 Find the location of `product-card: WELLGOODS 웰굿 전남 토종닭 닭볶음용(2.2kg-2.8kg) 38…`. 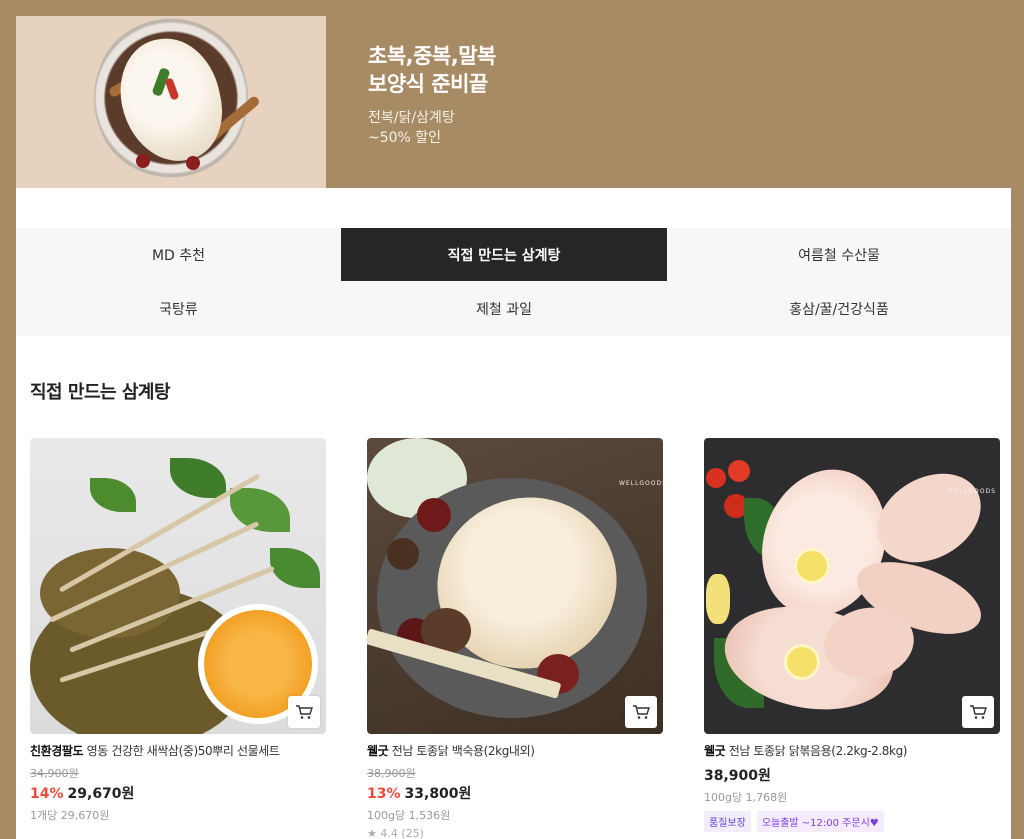

product-card: WELLGOODS 웰굿 전남 토종닭 닭볶음용(2.2kg-2.8kg) 38… is located at coordinates (852, 635).